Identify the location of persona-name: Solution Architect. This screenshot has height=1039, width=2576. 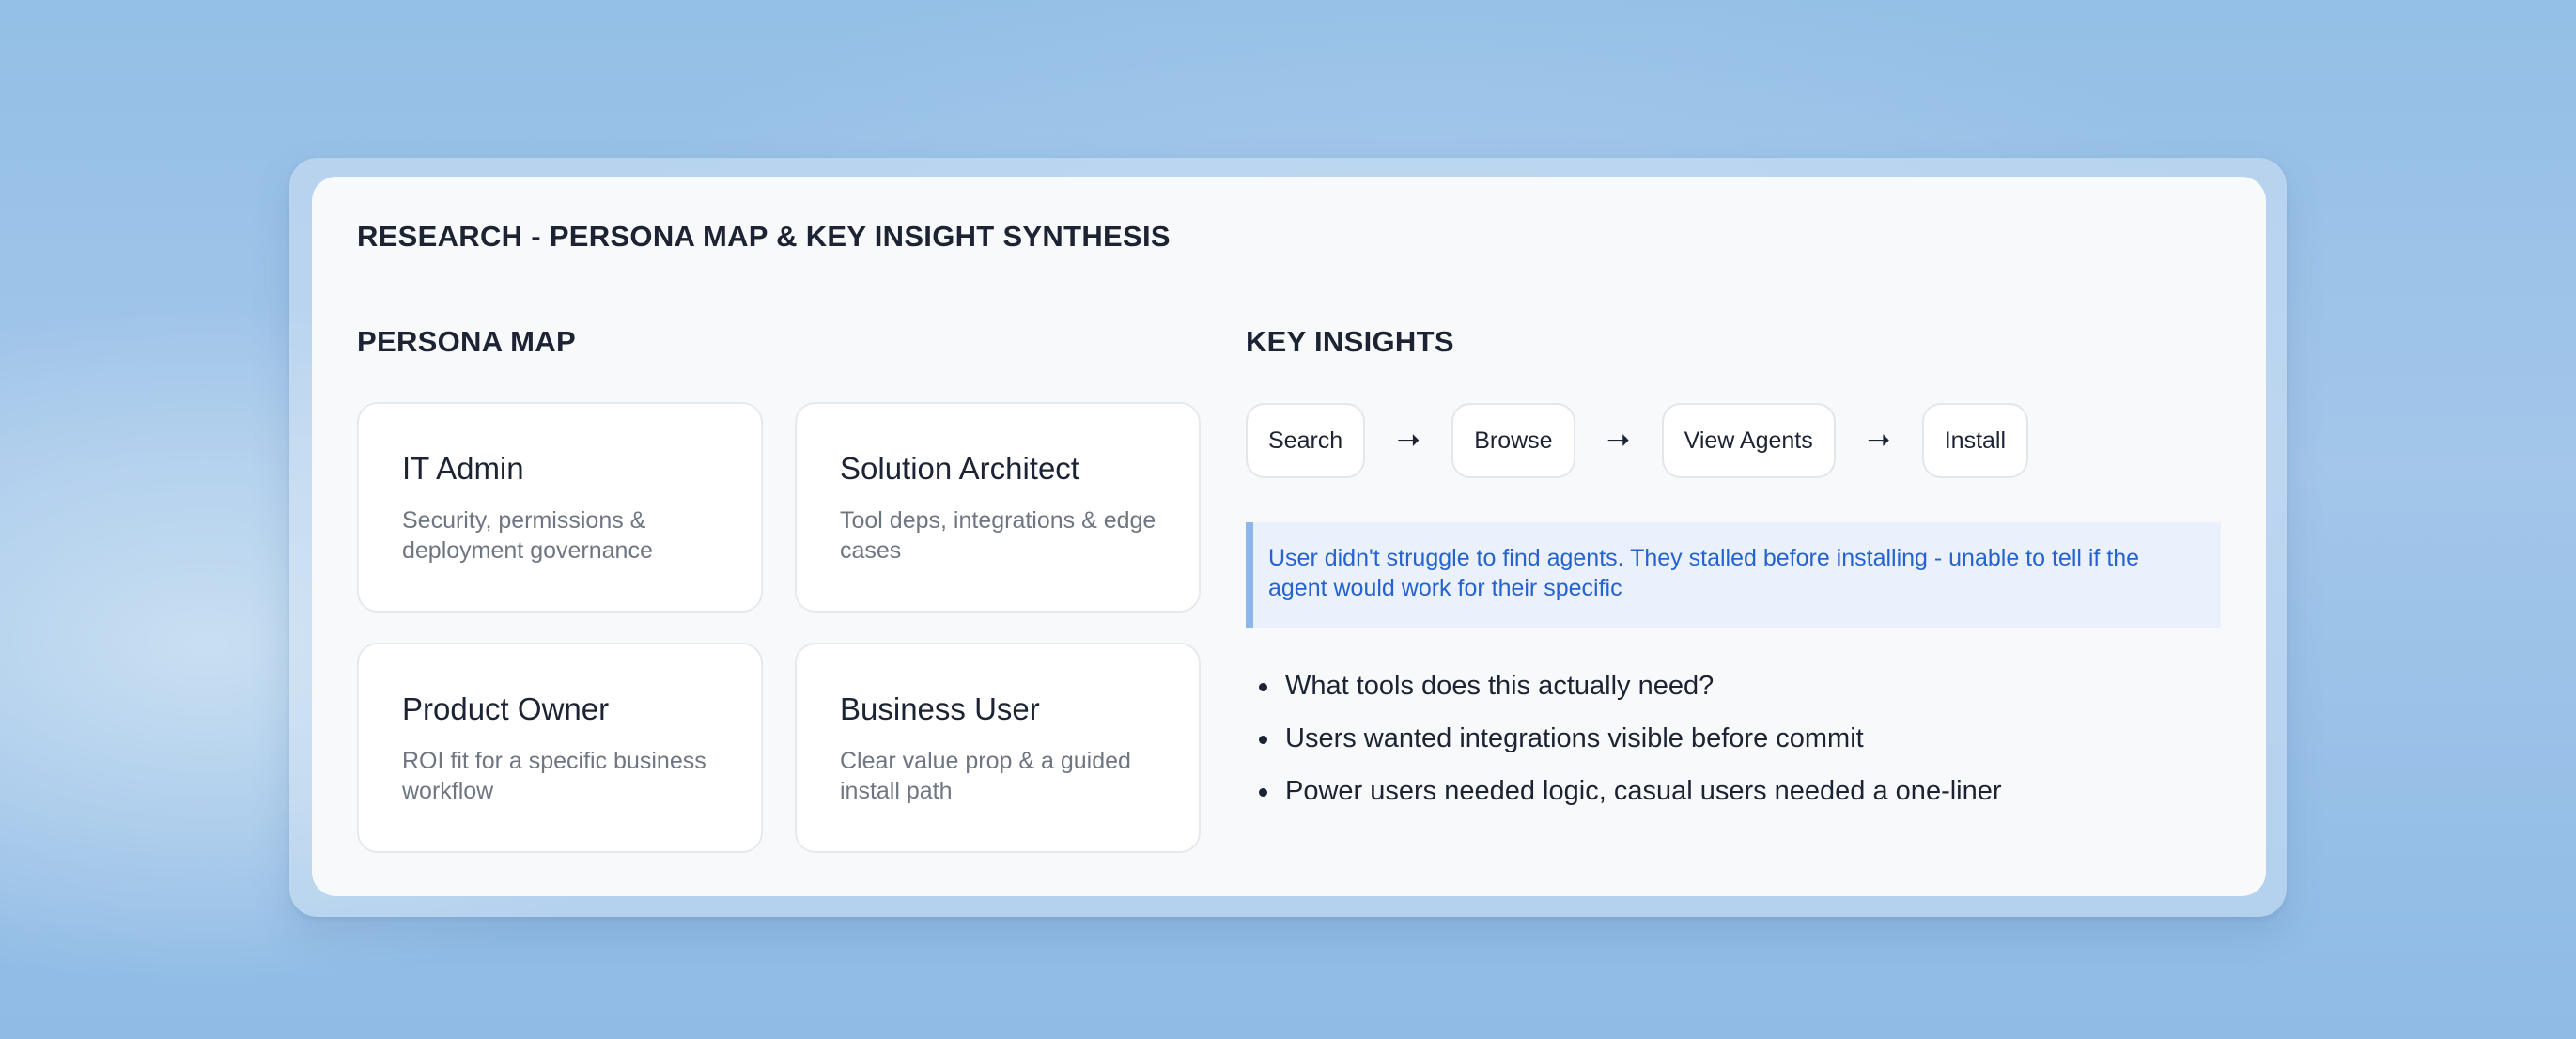
(960, 468).